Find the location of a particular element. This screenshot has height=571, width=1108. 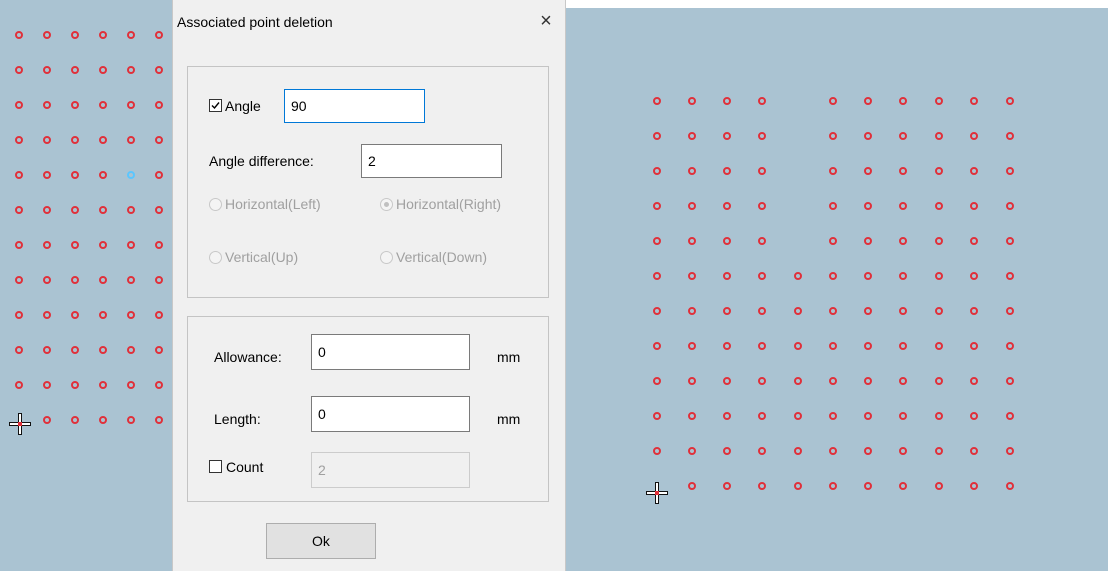

ok-button: Ok is located at coordinates (321, 541).